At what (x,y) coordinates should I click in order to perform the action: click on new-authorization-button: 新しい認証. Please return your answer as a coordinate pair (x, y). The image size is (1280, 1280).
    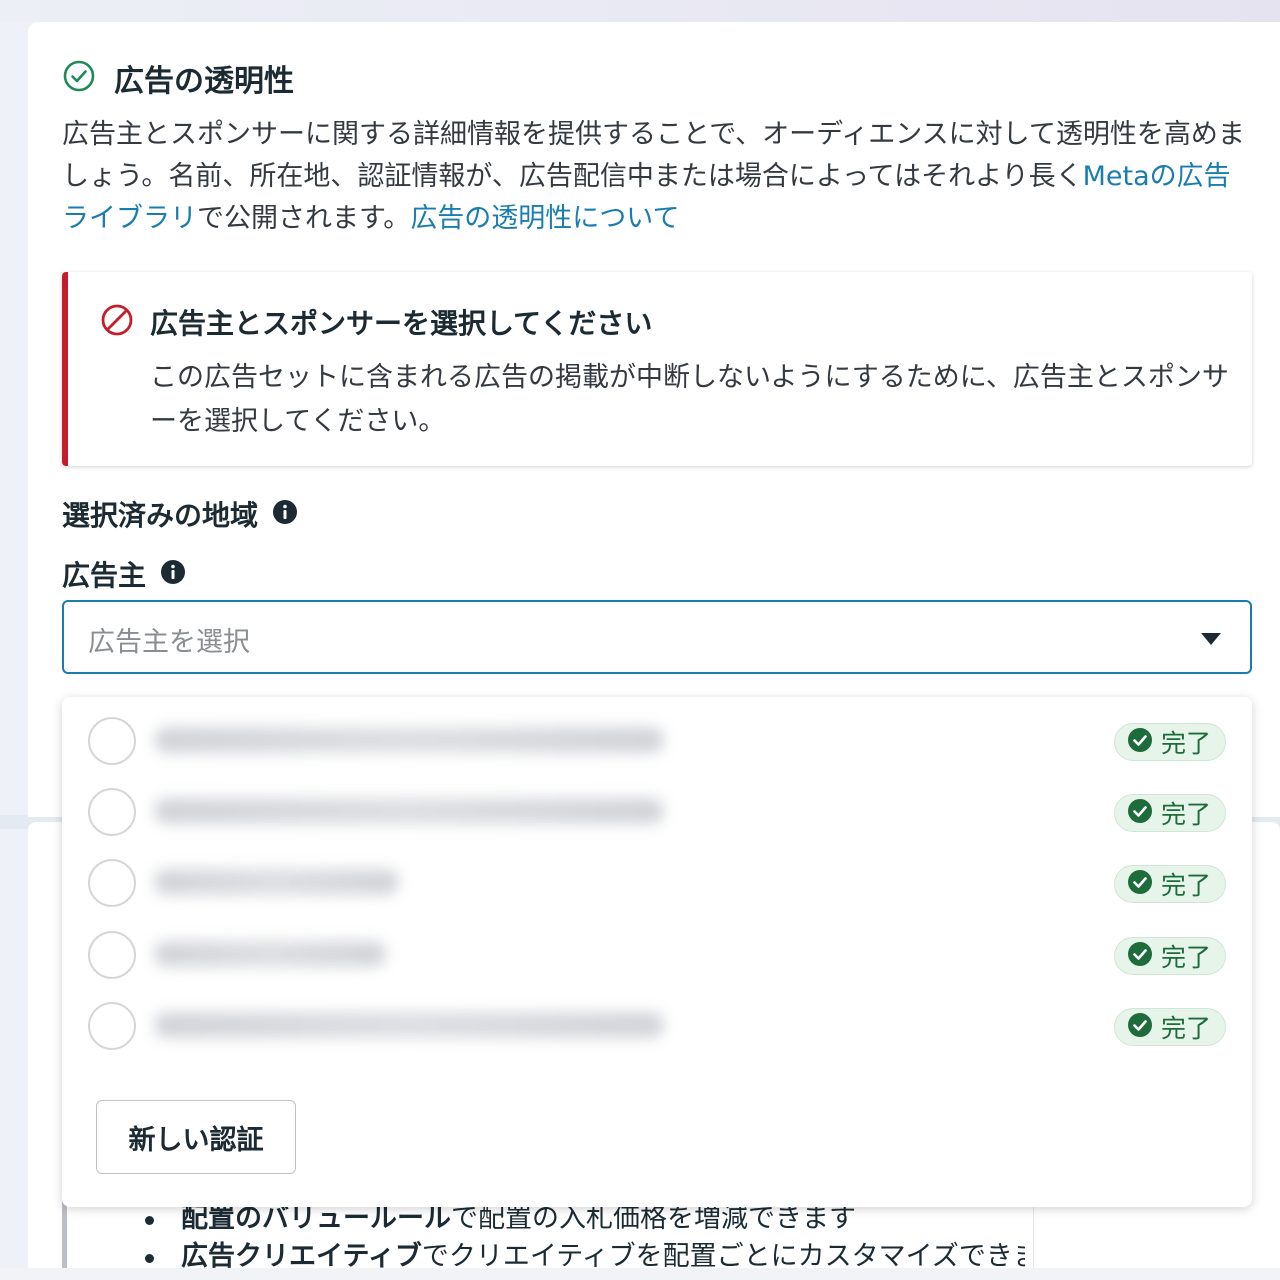
    Looking at the image, I should click on (196, 1137).